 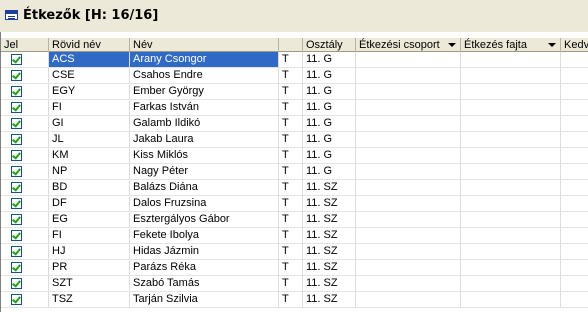 What do you see at coordinates (204, 45) in the screenshot?
I see `column-header-nev: Név` at bounding box center [204, 45].